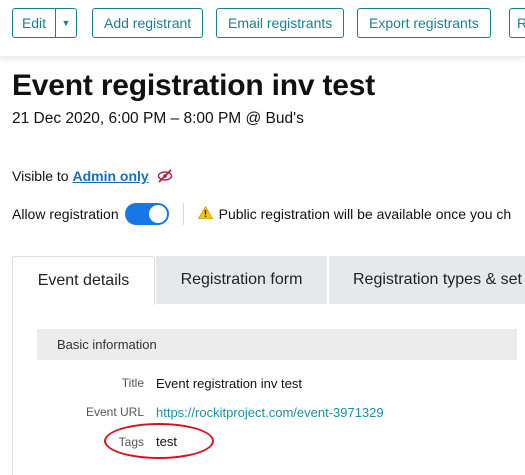 The height and width of the screenshot is (475, 525). I want to click on allow-registration-label: Allow registration, so click(65, 214).